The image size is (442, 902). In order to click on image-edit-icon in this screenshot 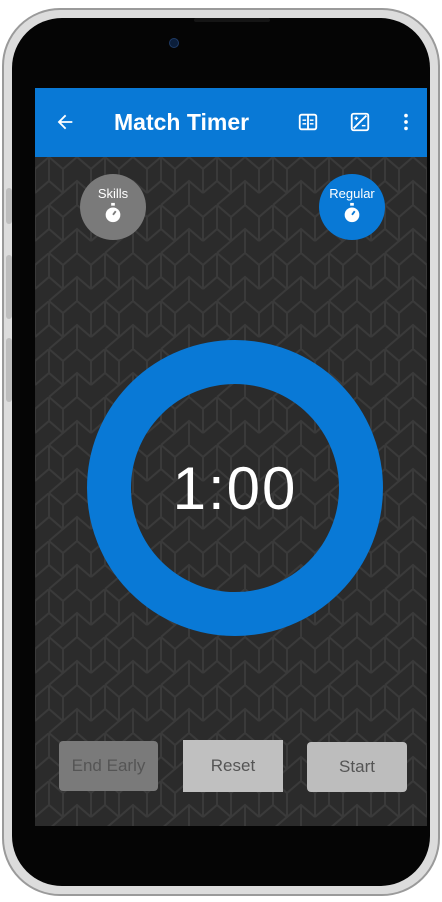, I will do `click(360, 122)`.